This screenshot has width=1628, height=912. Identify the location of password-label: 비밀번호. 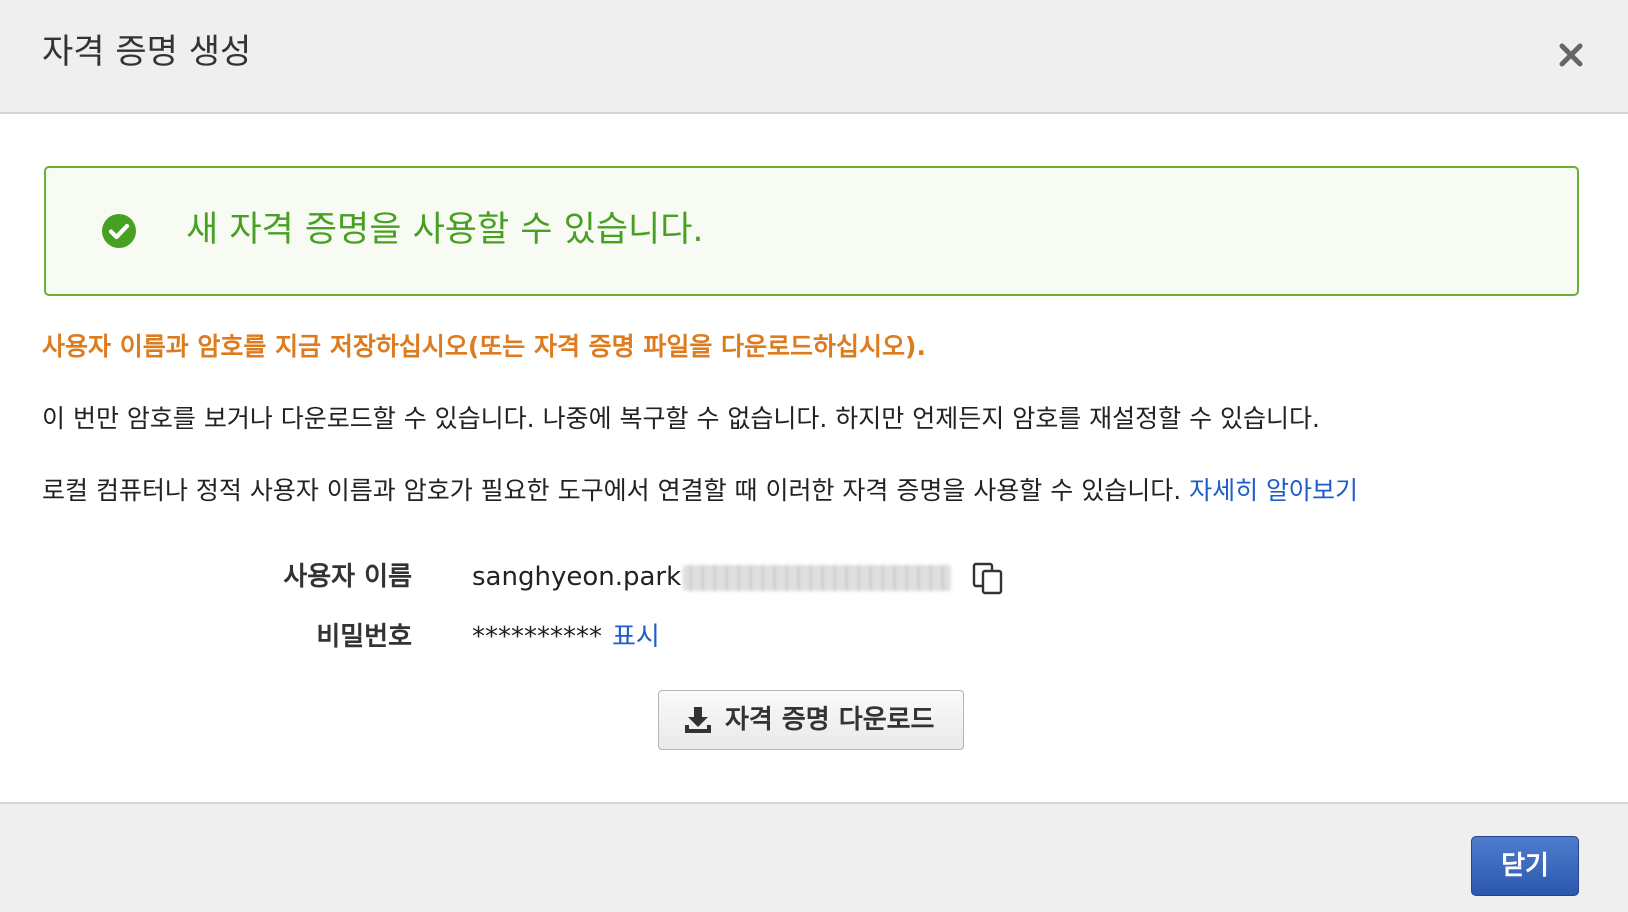
(364, 637).